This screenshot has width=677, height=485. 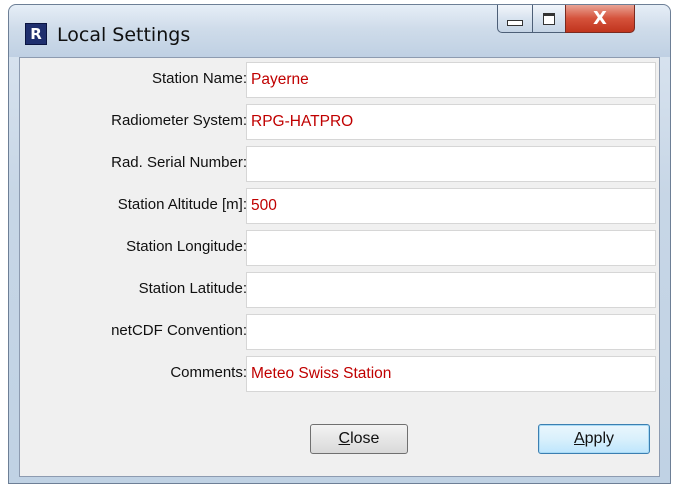 I want to click on row-netcdf-convention: netCDF Convention:, so click(x=340, y=330).